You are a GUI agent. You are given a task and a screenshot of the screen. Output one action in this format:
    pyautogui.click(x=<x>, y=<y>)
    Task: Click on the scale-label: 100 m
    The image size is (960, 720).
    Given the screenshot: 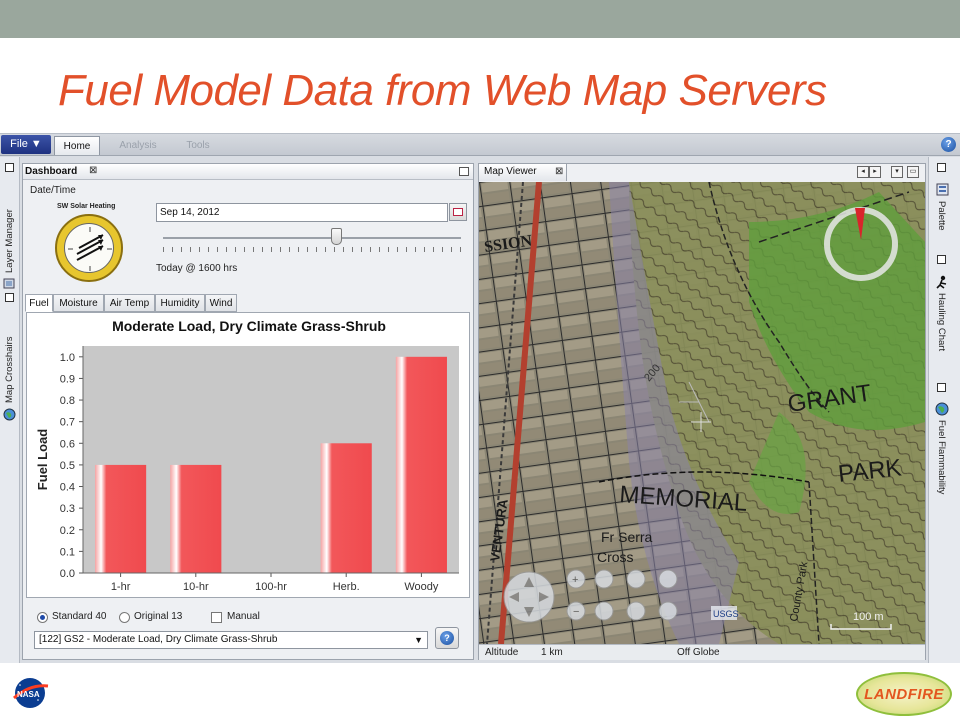 What is the action you would take?
    pyautogui.click(x=868, y=617)
    